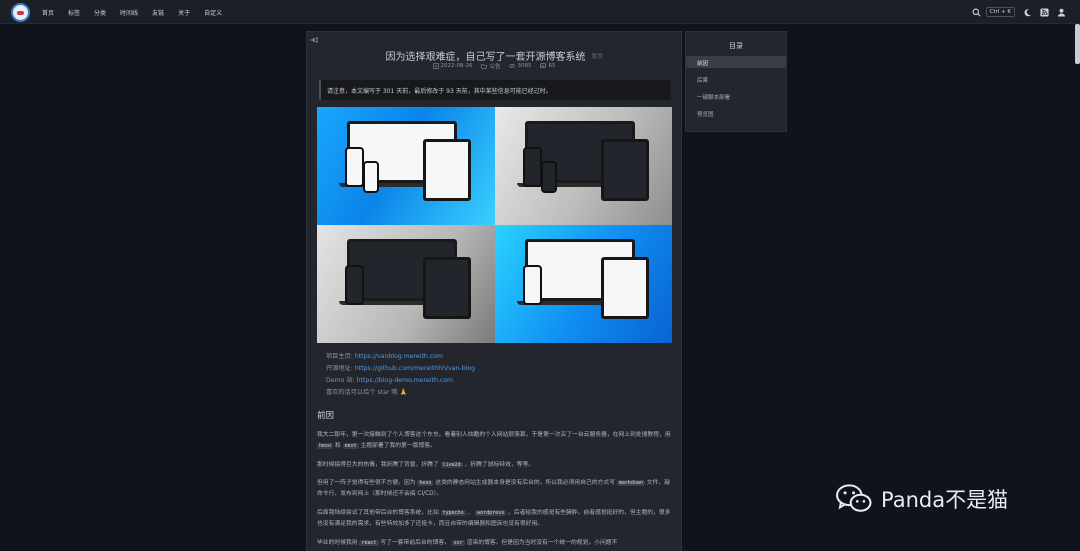 Image resolution: width=1080 pixels, height=551 pixels. I want to click on inline-code: markdown, so click(630, 483).